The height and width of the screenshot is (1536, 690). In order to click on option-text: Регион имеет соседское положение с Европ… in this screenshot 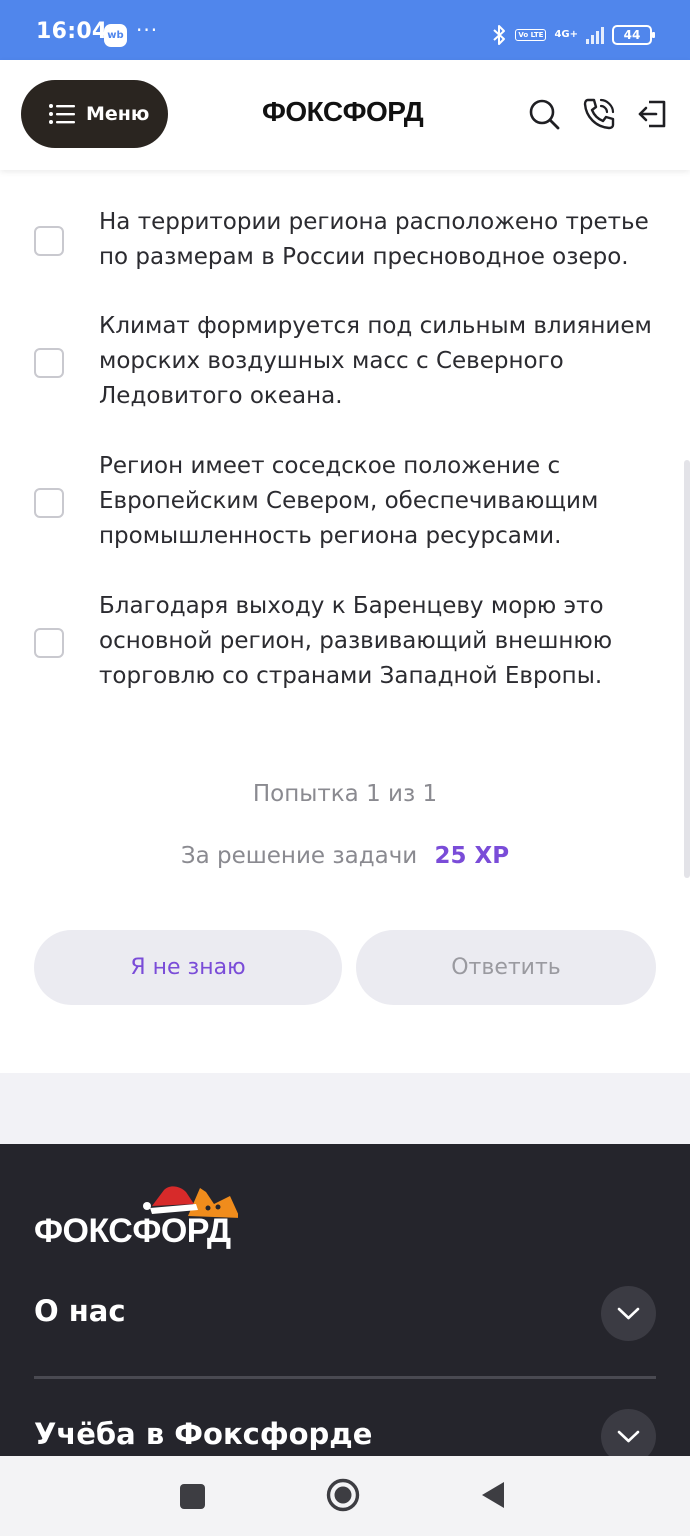, I will do `click(349, 501)`.